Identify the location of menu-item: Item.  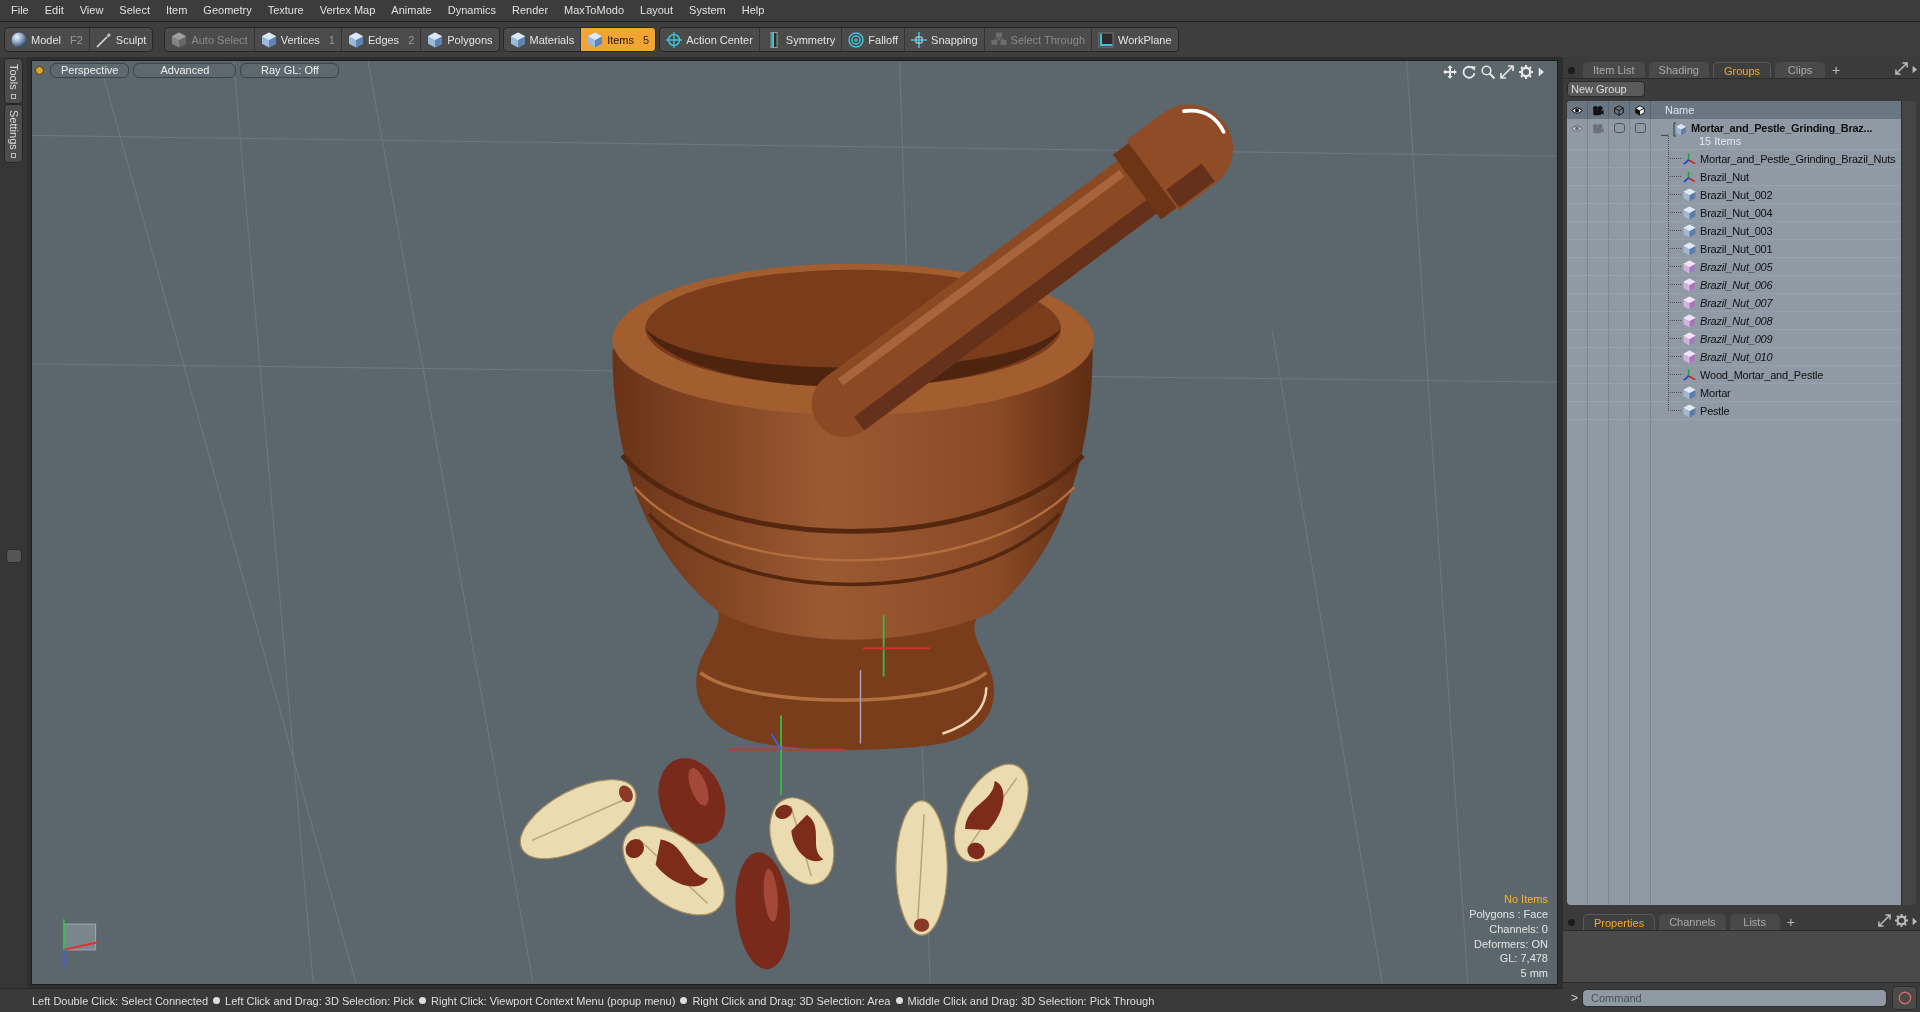
(176, 10).